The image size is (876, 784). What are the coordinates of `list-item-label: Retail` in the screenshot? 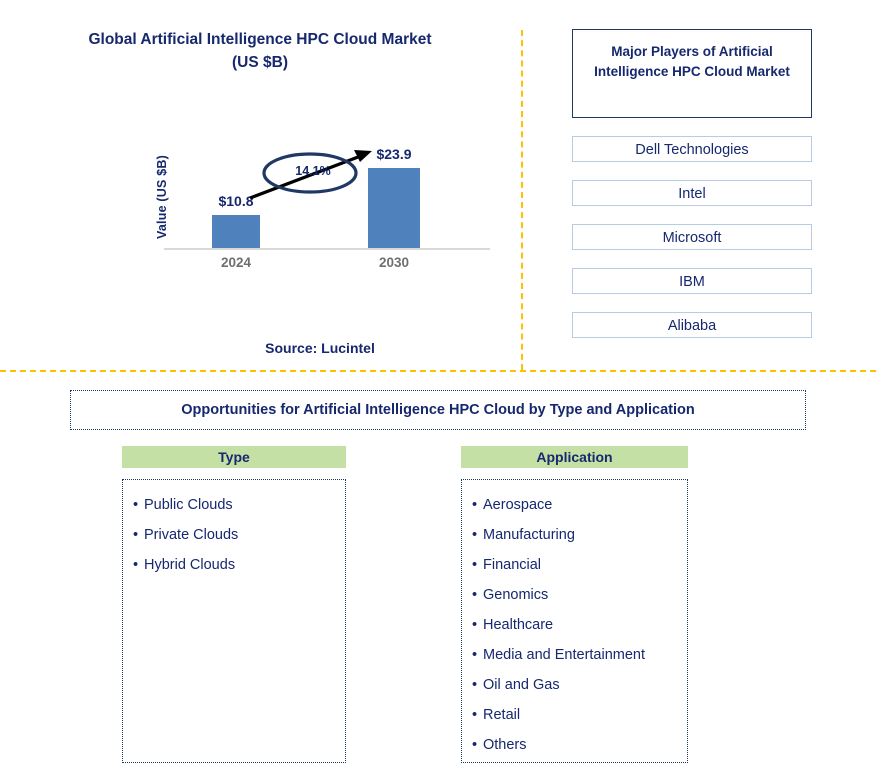 It's located at (502, 715).